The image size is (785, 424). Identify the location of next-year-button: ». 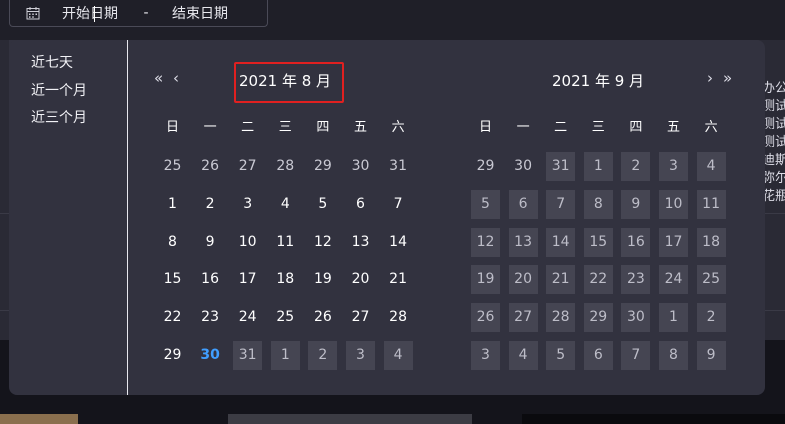
(727, 78).